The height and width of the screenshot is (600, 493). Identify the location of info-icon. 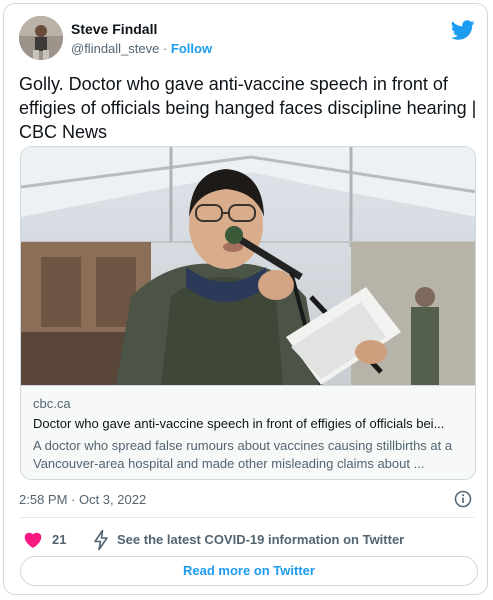
(463, 499).